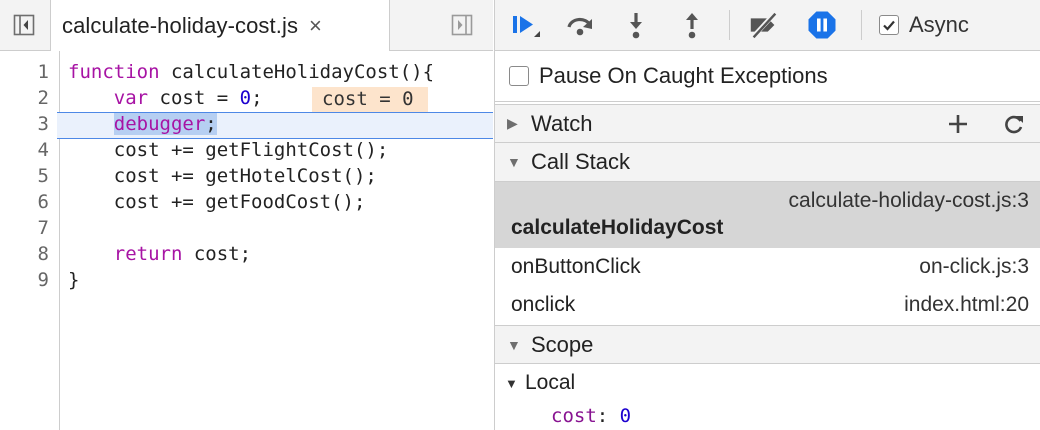  Describe the element at coordinates (1014, 124) in the screenshot. I see `refresh-icon` at that location.